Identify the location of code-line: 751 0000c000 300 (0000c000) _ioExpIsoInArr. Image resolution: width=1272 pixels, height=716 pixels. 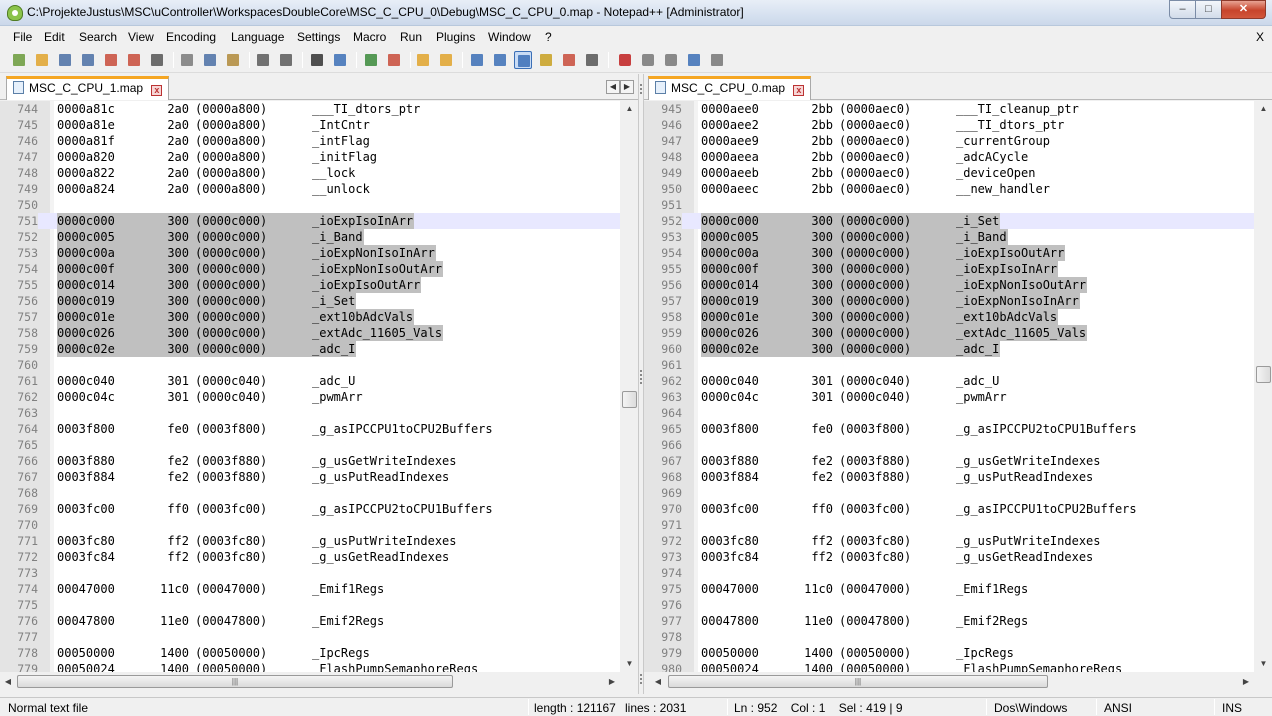
(310, 221).